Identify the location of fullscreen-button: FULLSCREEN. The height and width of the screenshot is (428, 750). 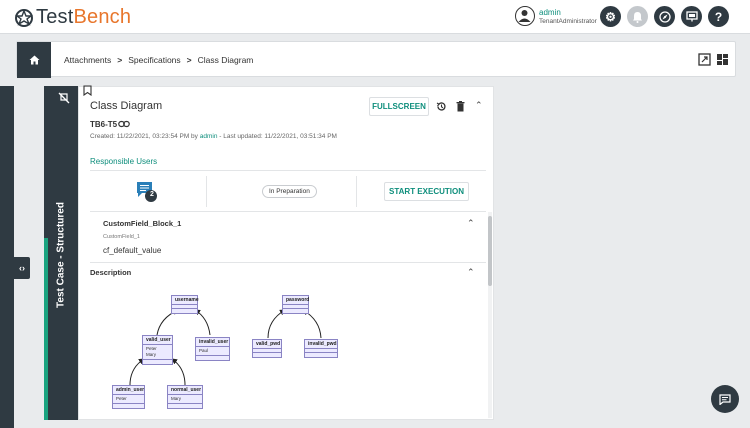
(399, 106).